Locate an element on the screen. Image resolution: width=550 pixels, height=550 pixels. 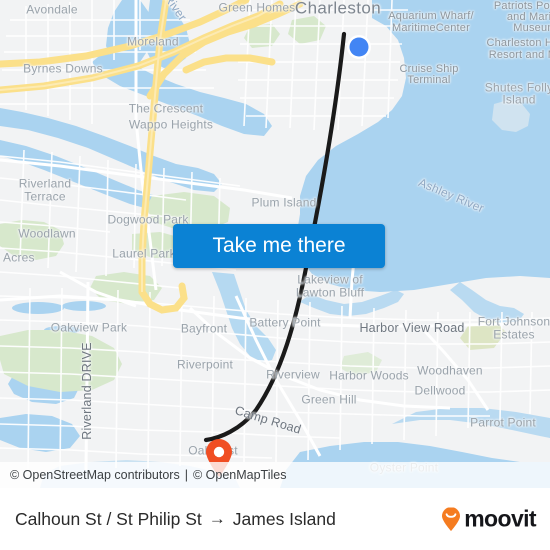
moovit-wordmark: moovit is located at coordinates (500, 518).